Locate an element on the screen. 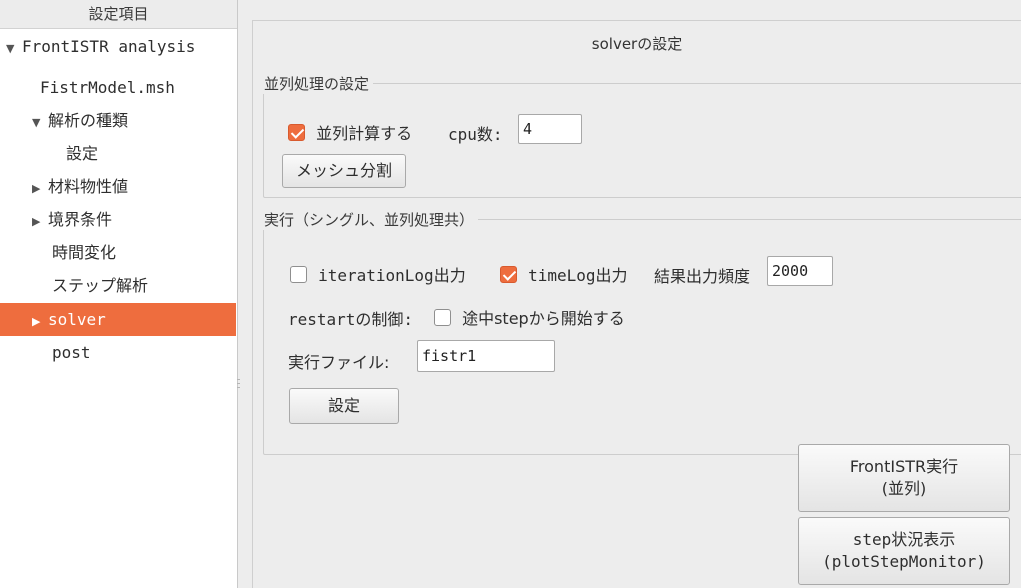 The height and width of the screenshot is (588, 1021). time-log-label: timeLog出力 is located at coordinates (578, 275).